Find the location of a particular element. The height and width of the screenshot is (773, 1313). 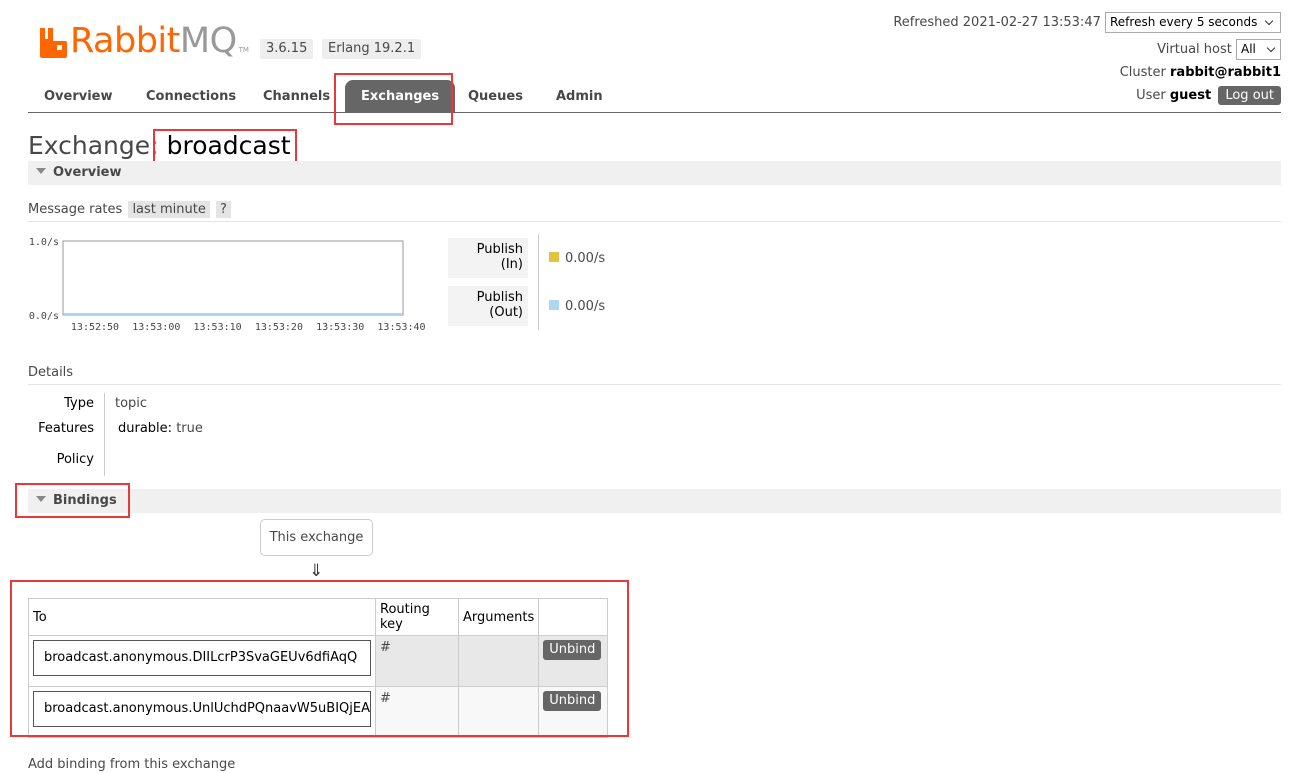

rate-publish-out-value: 0.00/s is located at coordinates (585, 306).